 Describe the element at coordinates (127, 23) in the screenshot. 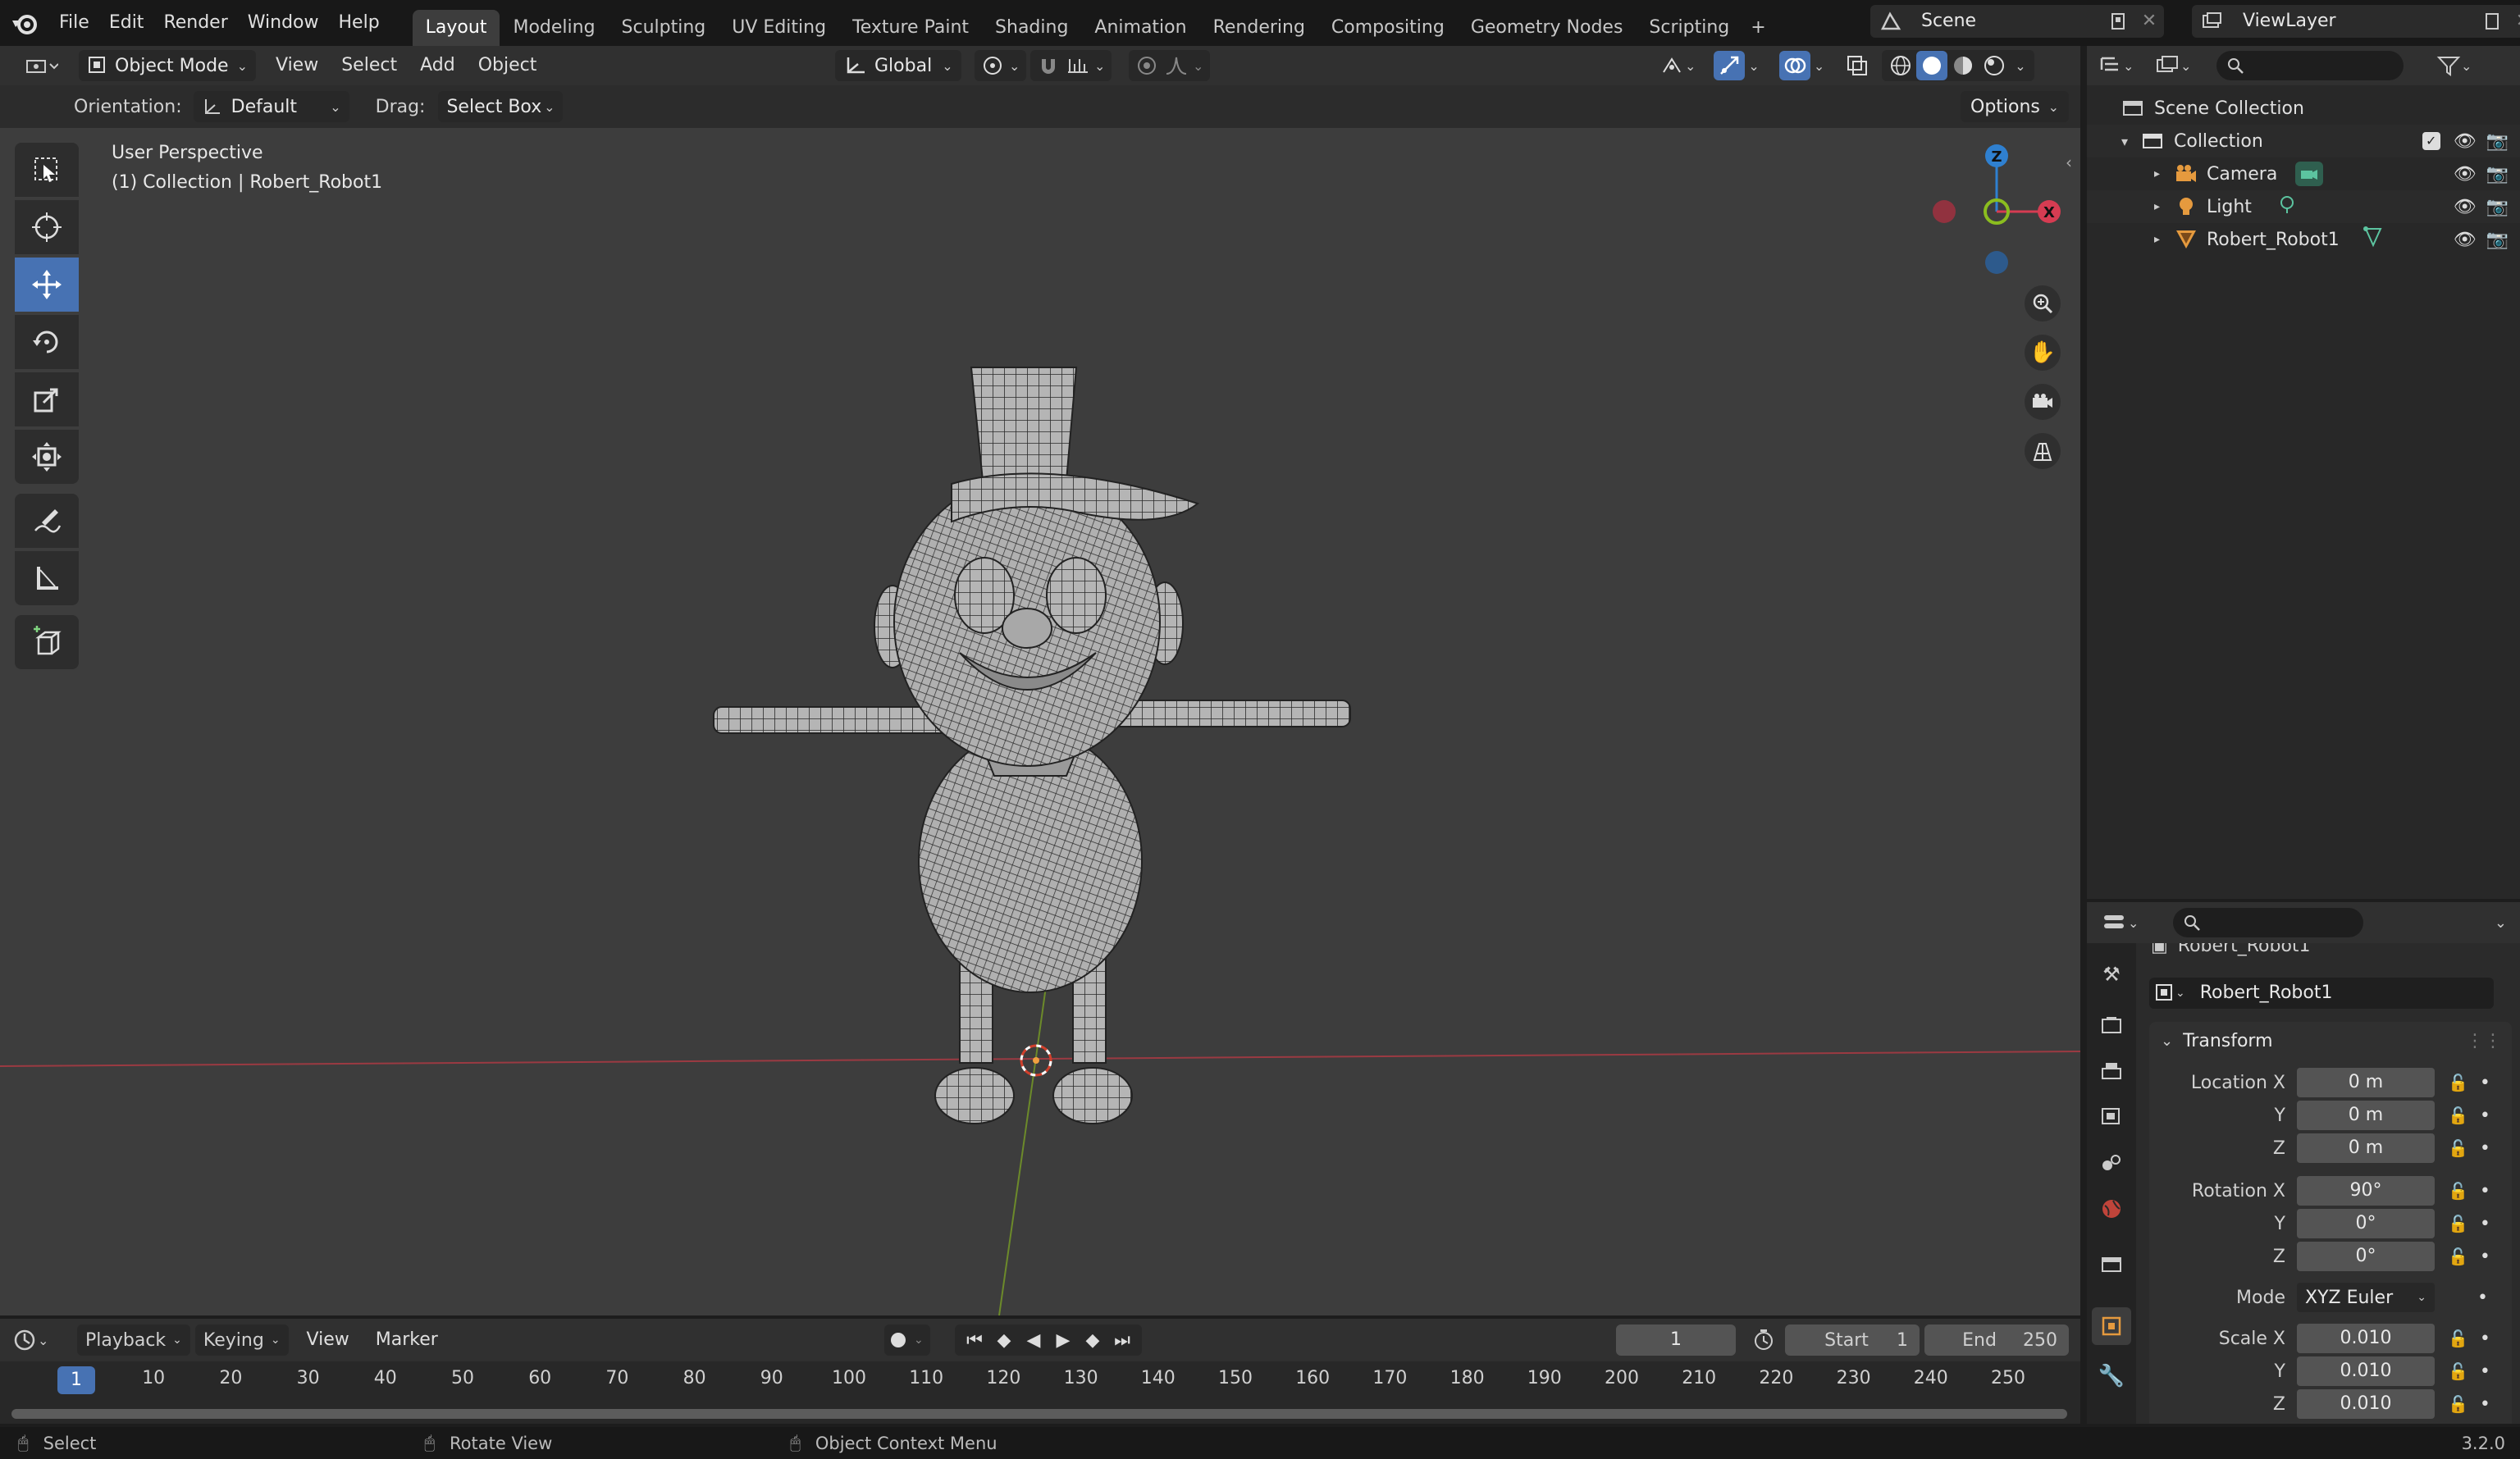

I see `menu-edit: Edit` at that location.